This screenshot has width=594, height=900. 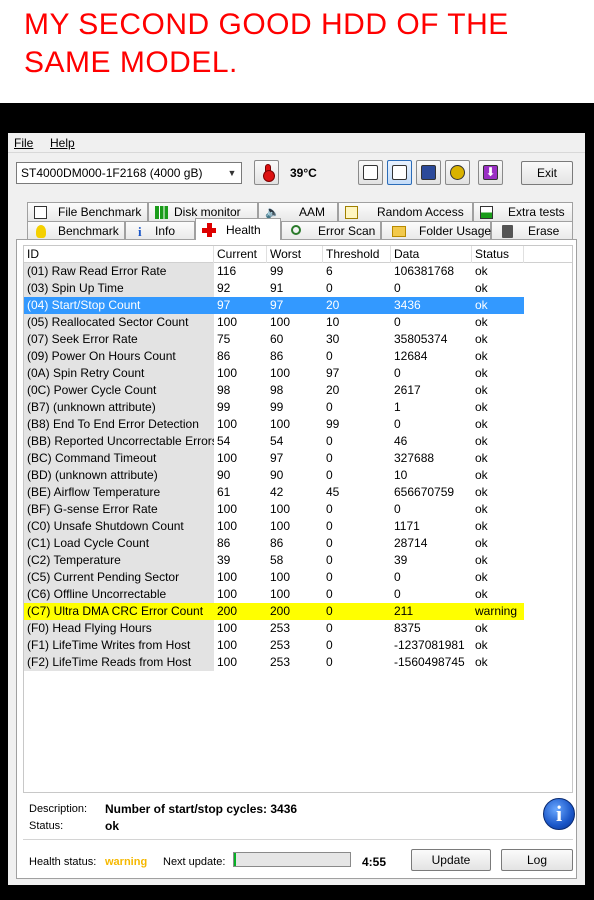 What do you see at coordinates (298, 373) in the screenshot?
I see `table-row: (0A) Spin Retry Count 100 100 97 0 ok` at bounding box center [298, 373].